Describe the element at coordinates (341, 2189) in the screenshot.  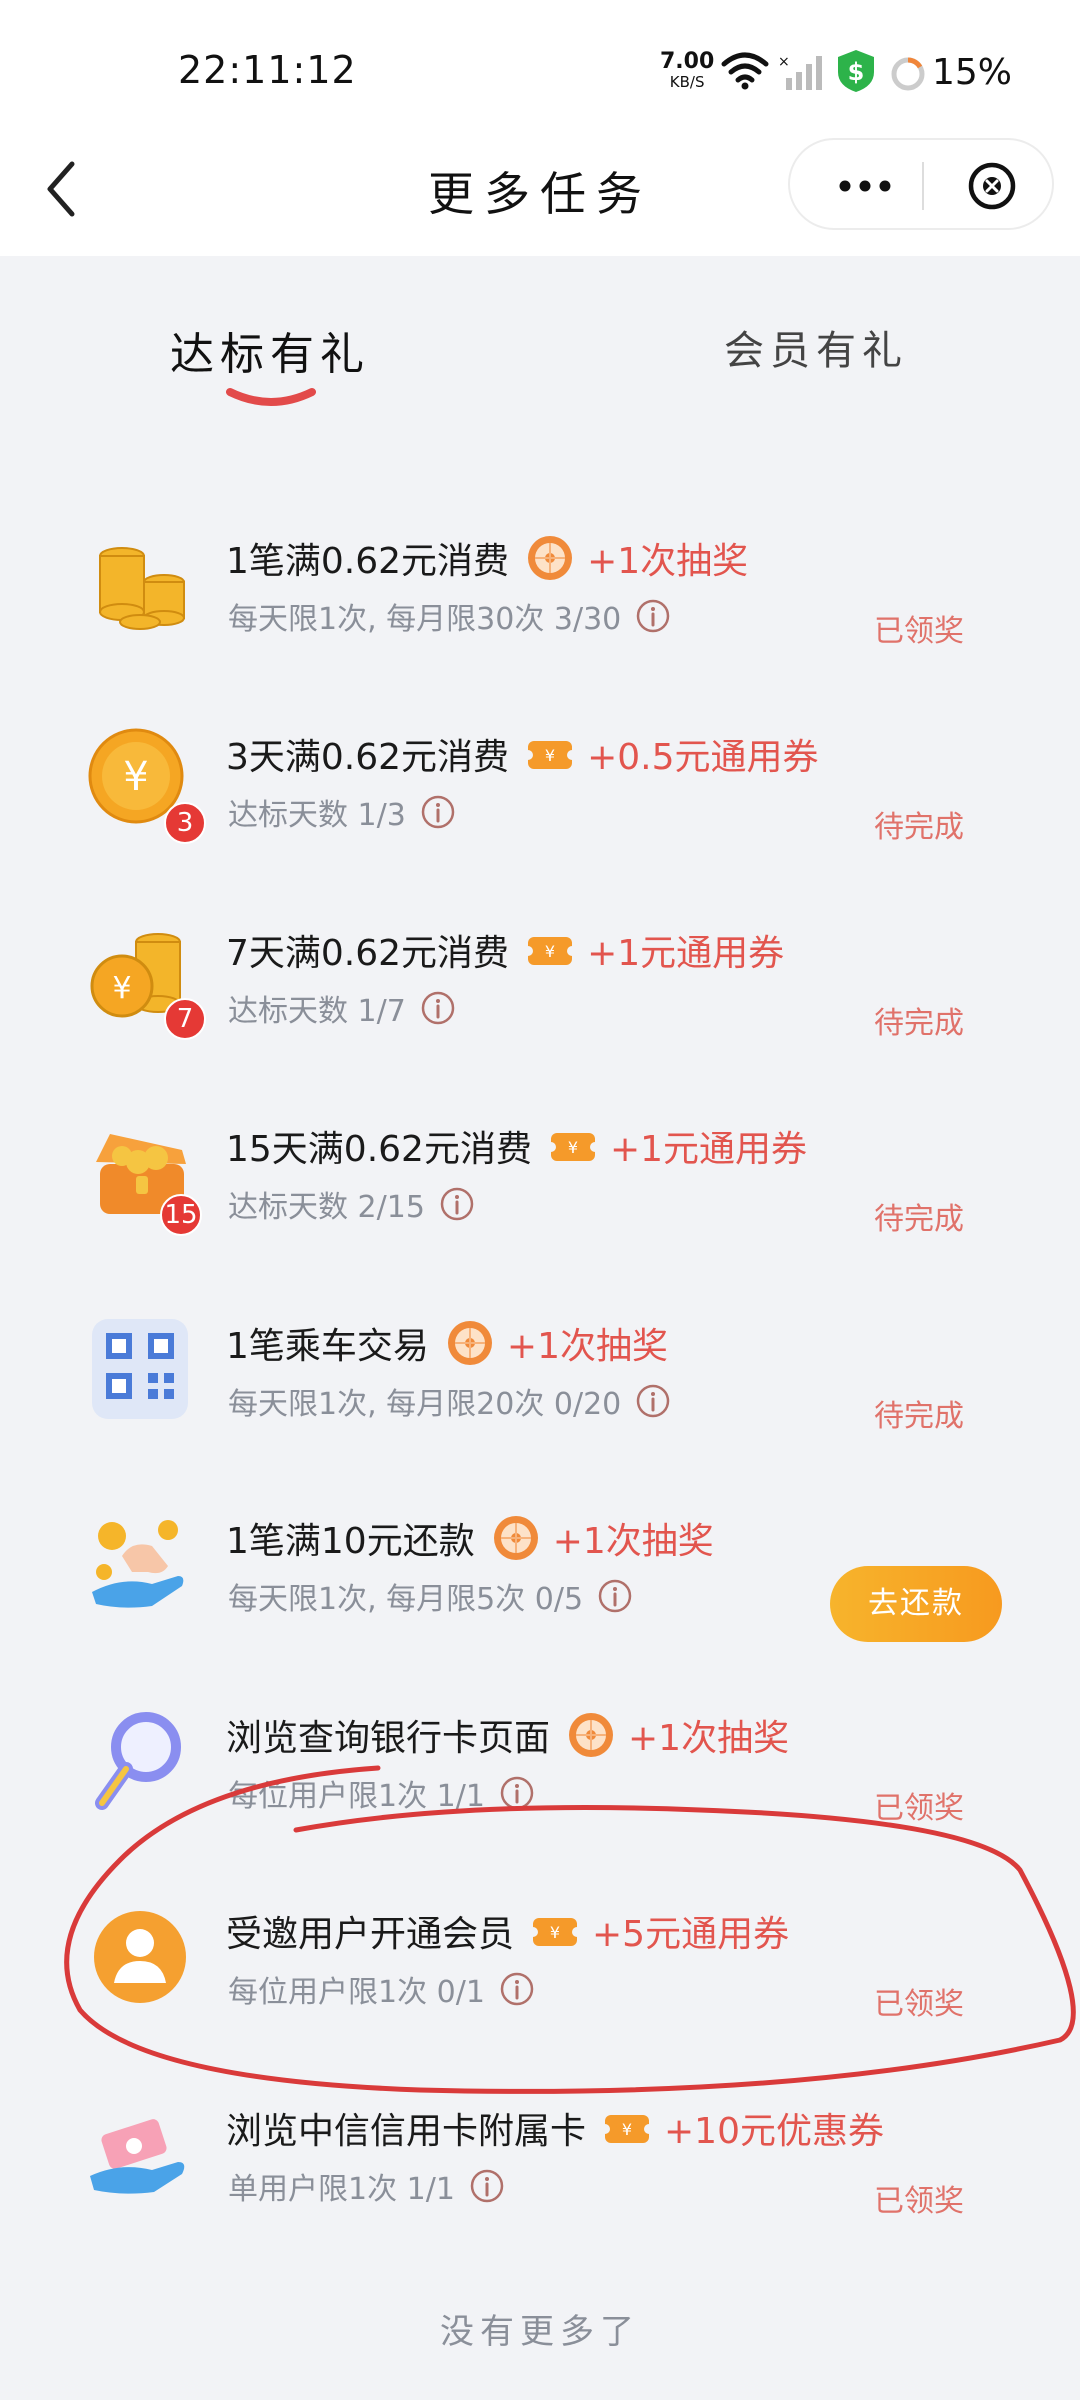
I see `task-subtitle: 单用户限1次 1/1` at that location.